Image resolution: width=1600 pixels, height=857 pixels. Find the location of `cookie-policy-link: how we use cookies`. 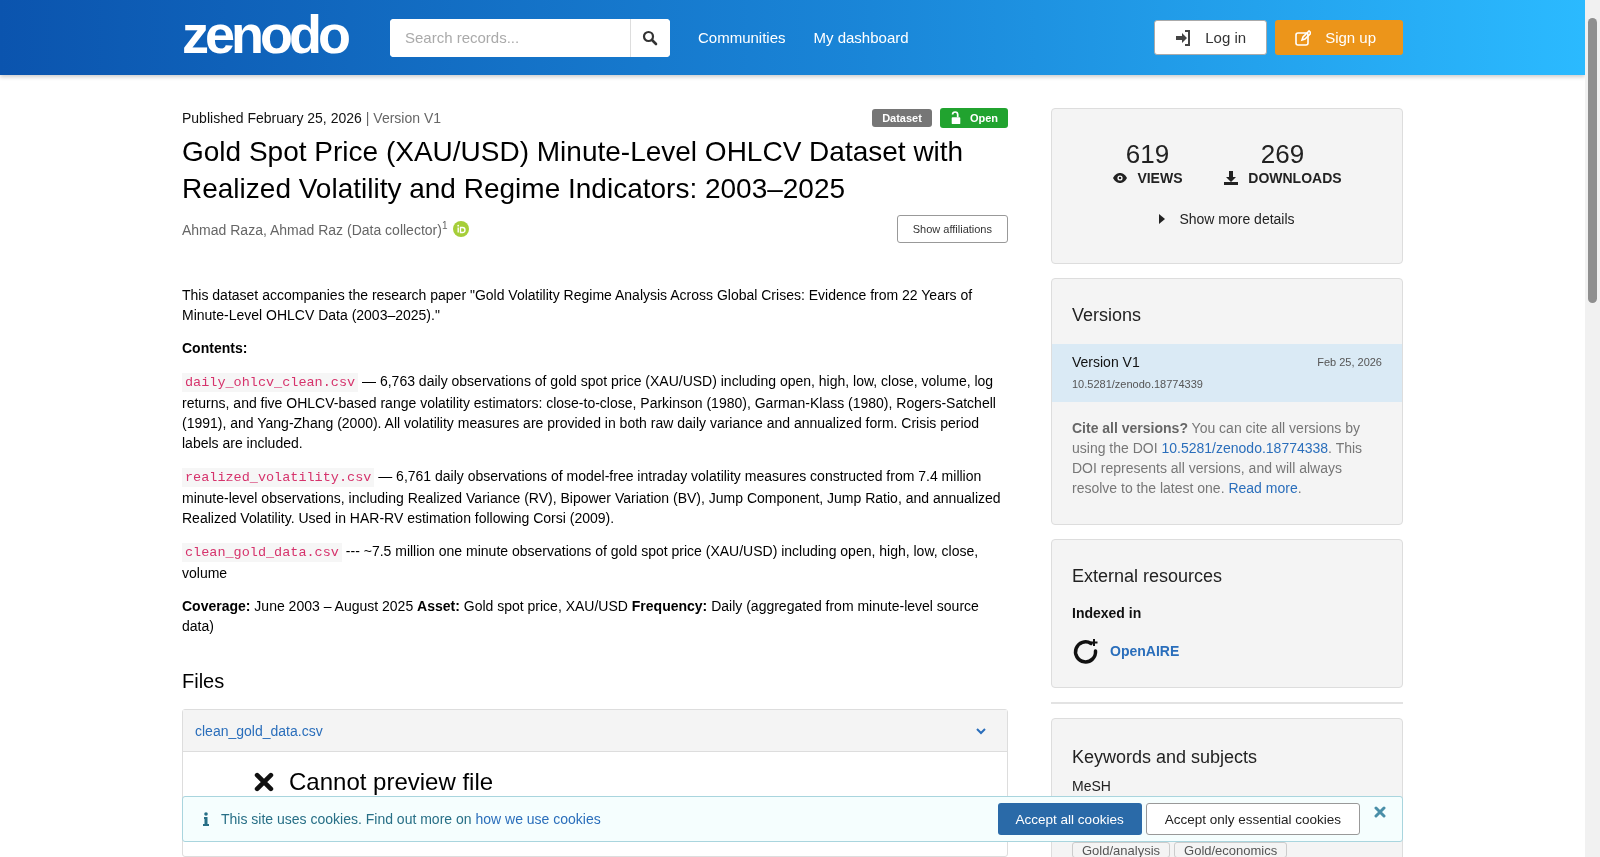

cookie-policy-link: how we use cookies is located at coordinates (538, 819).